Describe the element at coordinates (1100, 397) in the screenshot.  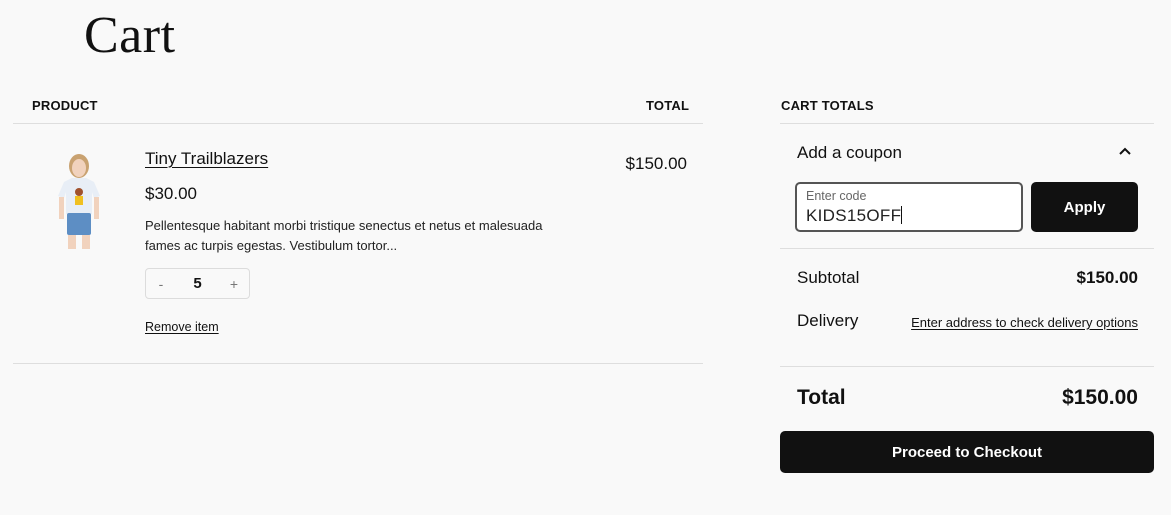
I see `total-value: $150.00` at that location.